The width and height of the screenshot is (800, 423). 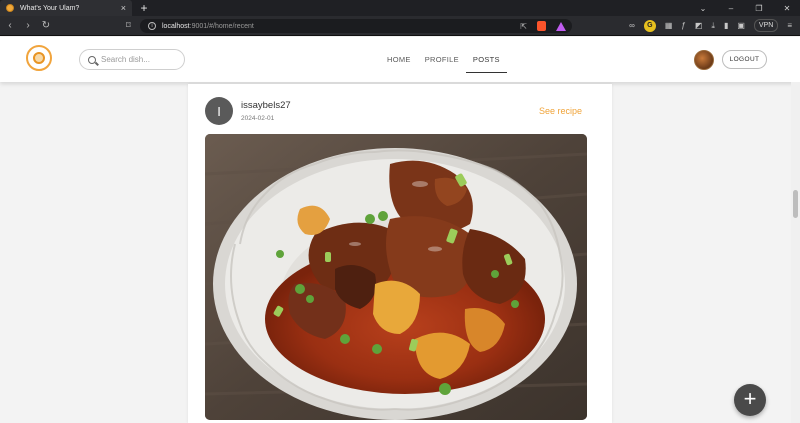 What do you see at coordinates (704, 60) in the screenshot?
I see `user-avatar` at bounding box center [704, 60].